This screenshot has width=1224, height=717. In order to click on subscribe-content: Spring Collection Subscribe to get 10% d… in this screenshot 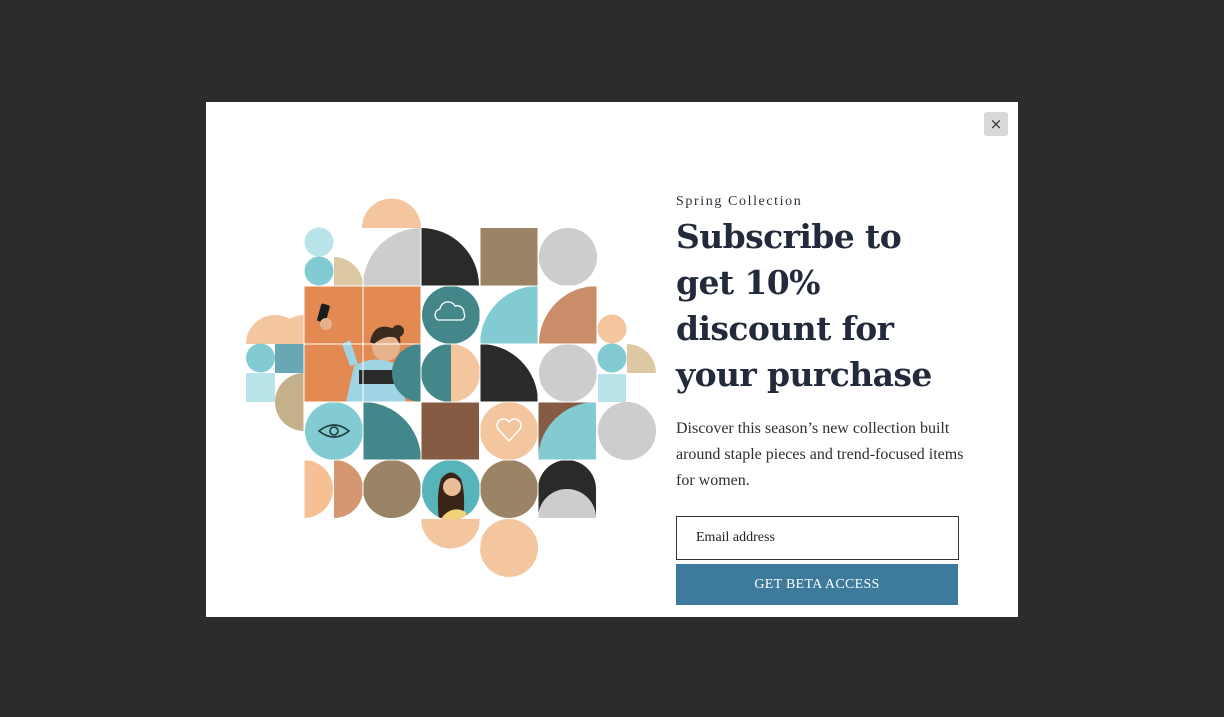, I will do `click(821, 399)`.